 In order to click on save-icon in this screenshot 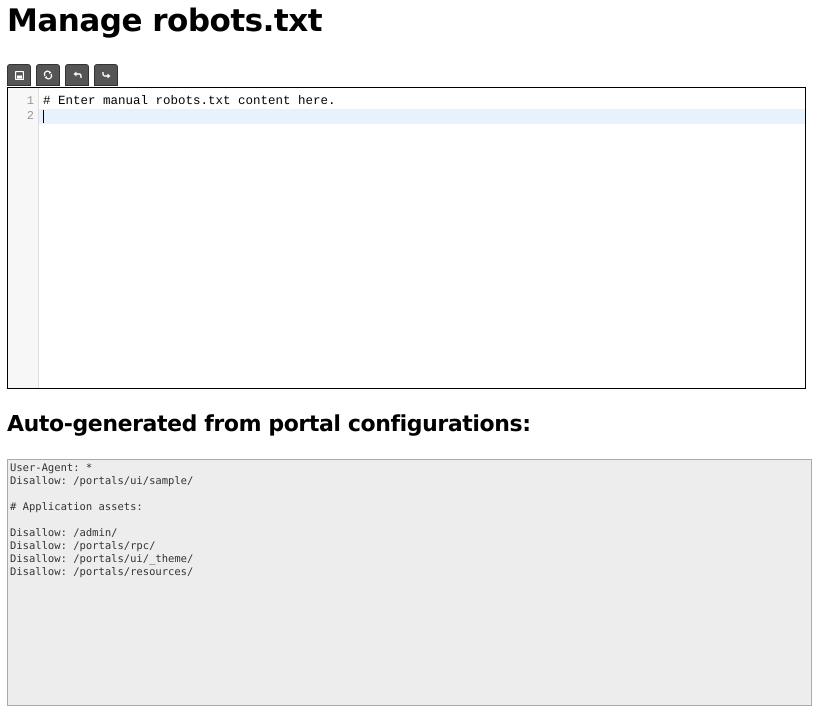, I will do `click(19, 75)`.